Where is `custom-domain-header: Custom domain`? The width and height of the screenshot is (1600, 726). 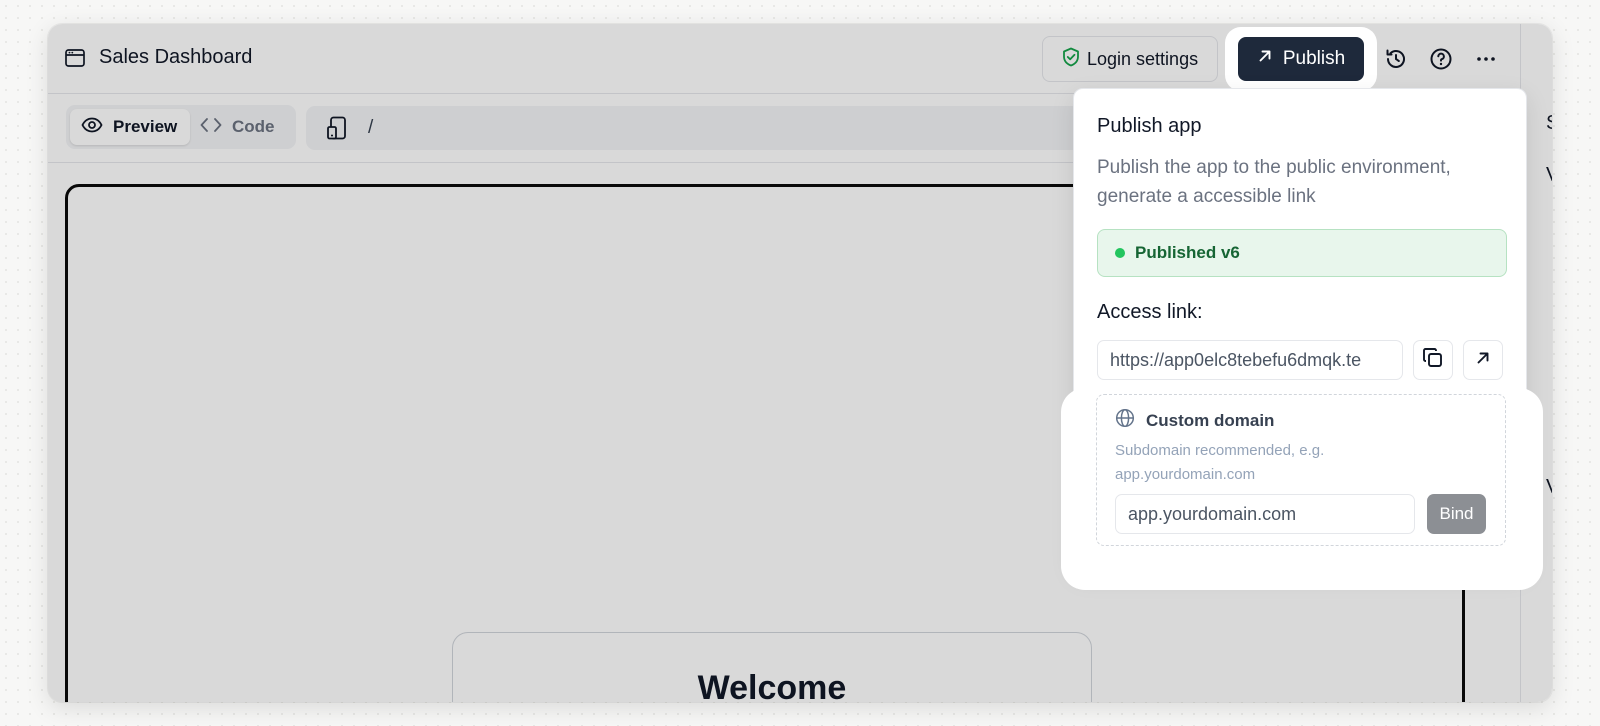
custom-domain-header: Custom domain is located at coordinates (1194, 420).